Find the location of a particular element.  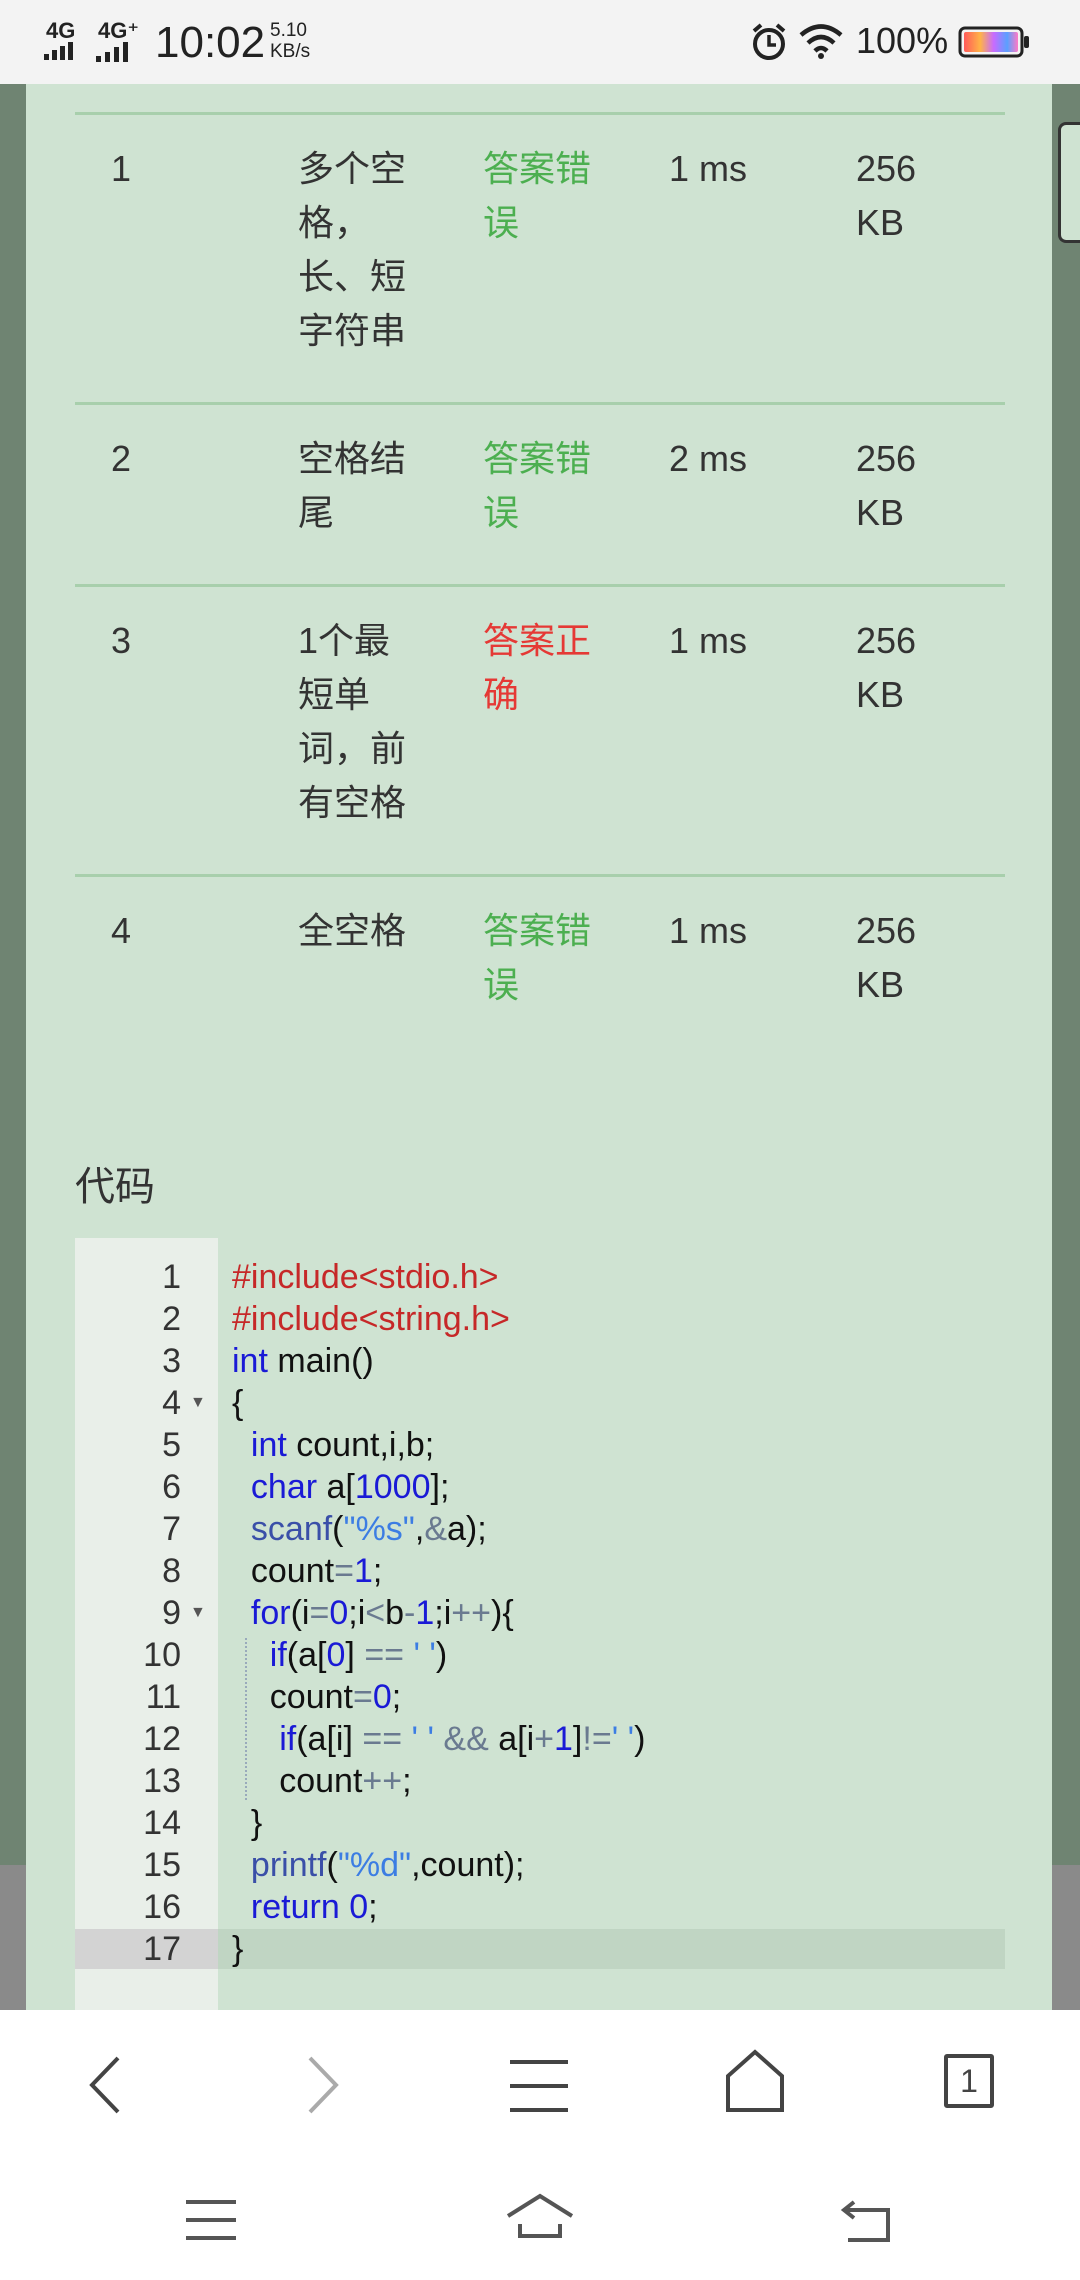

line-number: 15 is located at coordinates (162, 1865).